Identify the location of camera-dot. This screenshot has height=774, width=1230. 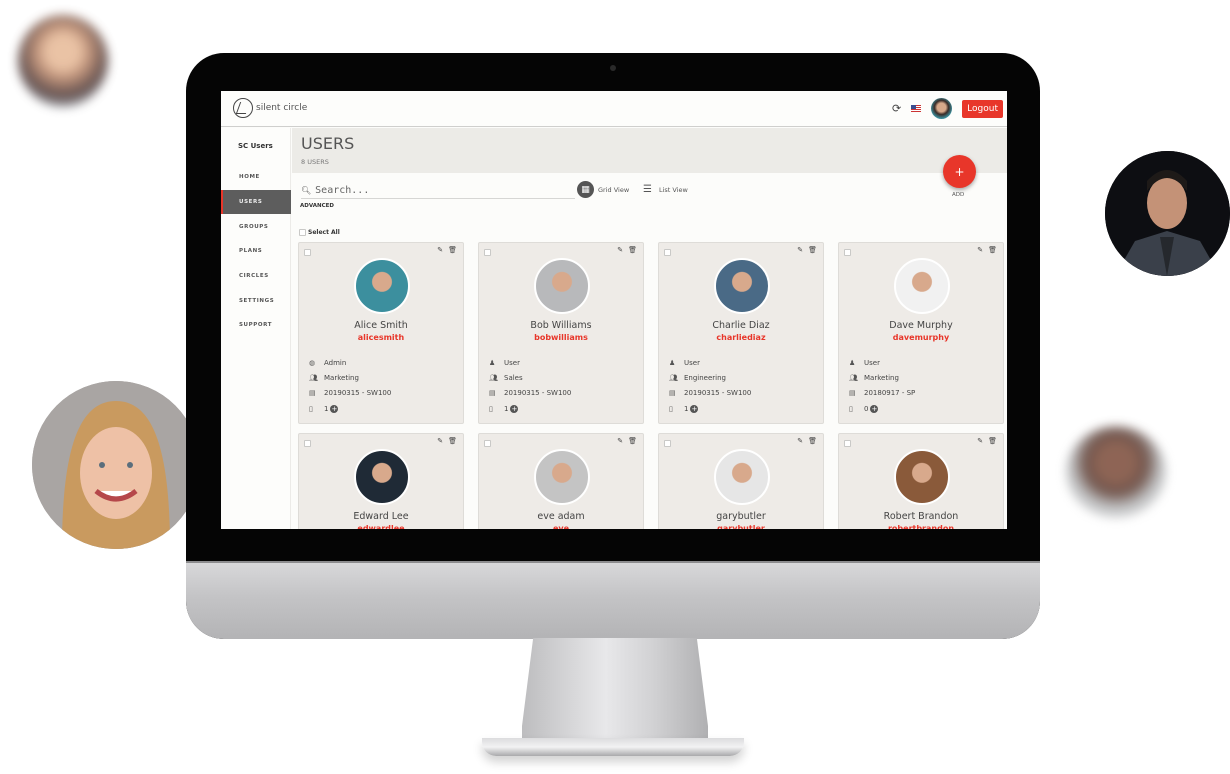
(613, 68).